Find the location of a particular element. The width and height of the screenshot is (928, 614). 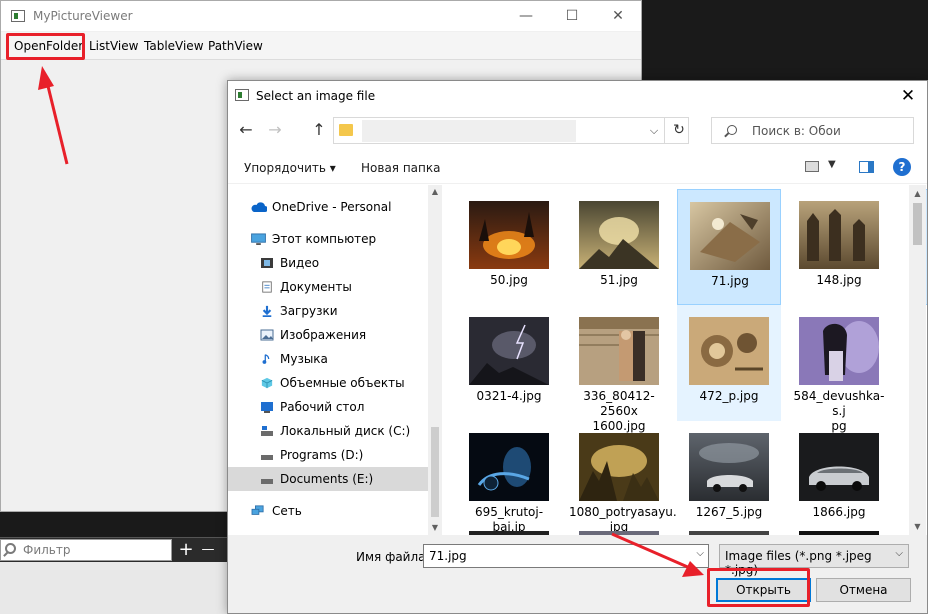

onedrive-icon is located at coordinates (259, 207).